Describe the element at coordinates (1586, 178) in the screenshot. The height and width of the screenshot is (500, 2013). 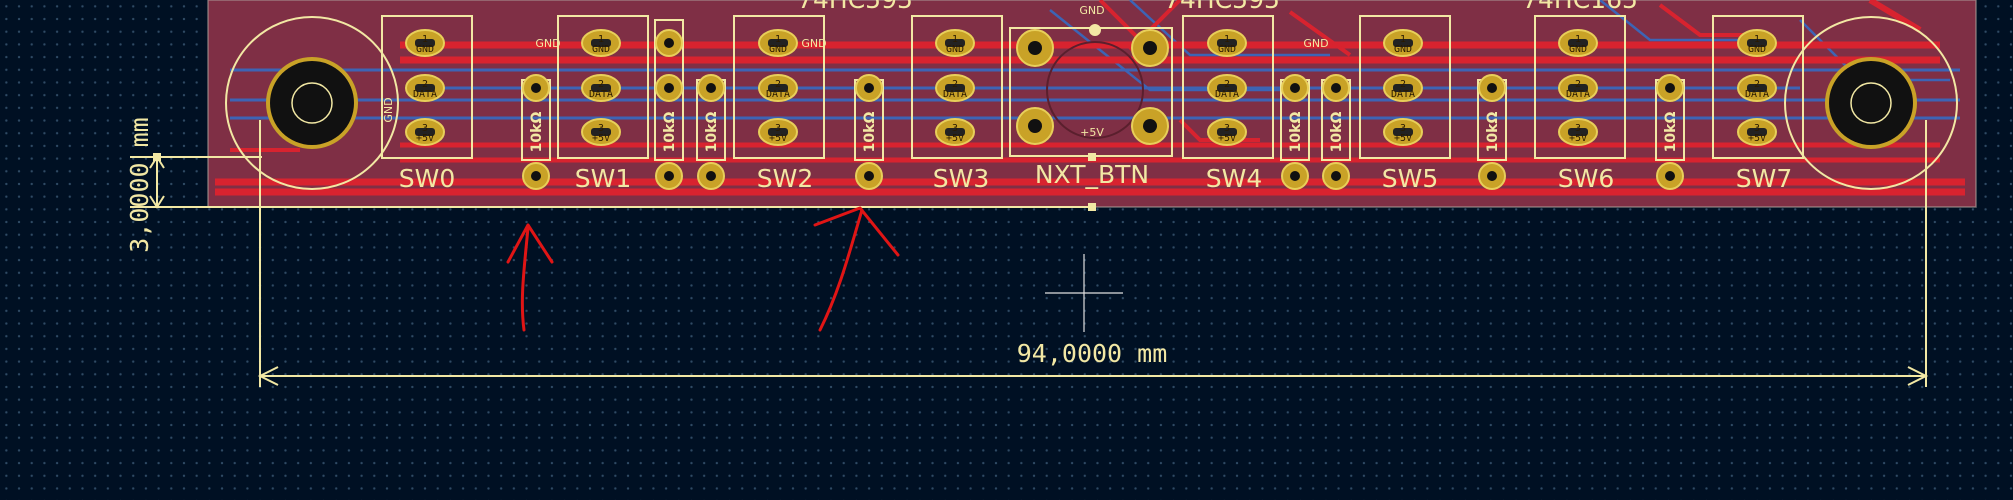
I see `switch-label: SW6` at that location.